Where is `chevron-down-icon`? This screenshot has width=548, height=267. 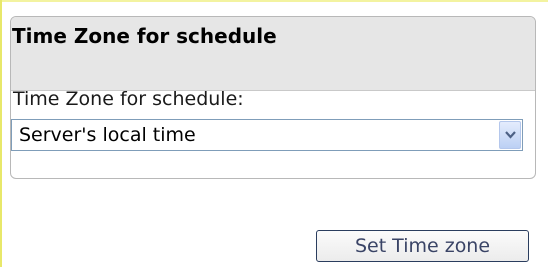 chevron-down-icon is located at coordinates (510, 135).